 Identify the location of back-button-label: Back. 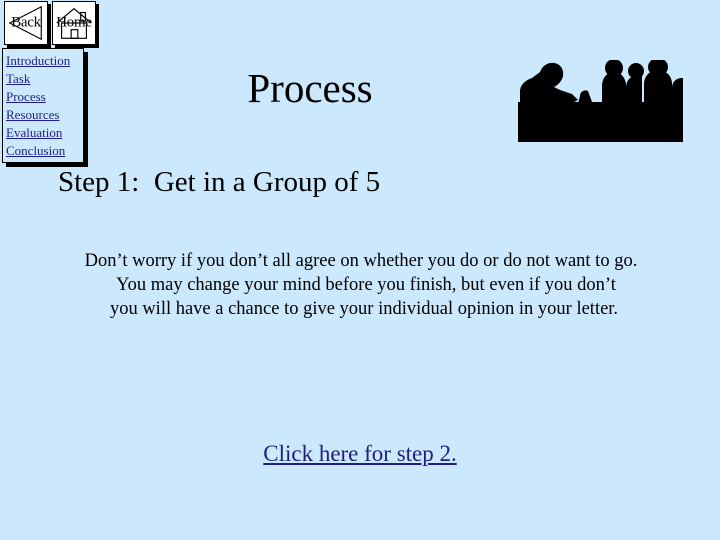
(26, 22).